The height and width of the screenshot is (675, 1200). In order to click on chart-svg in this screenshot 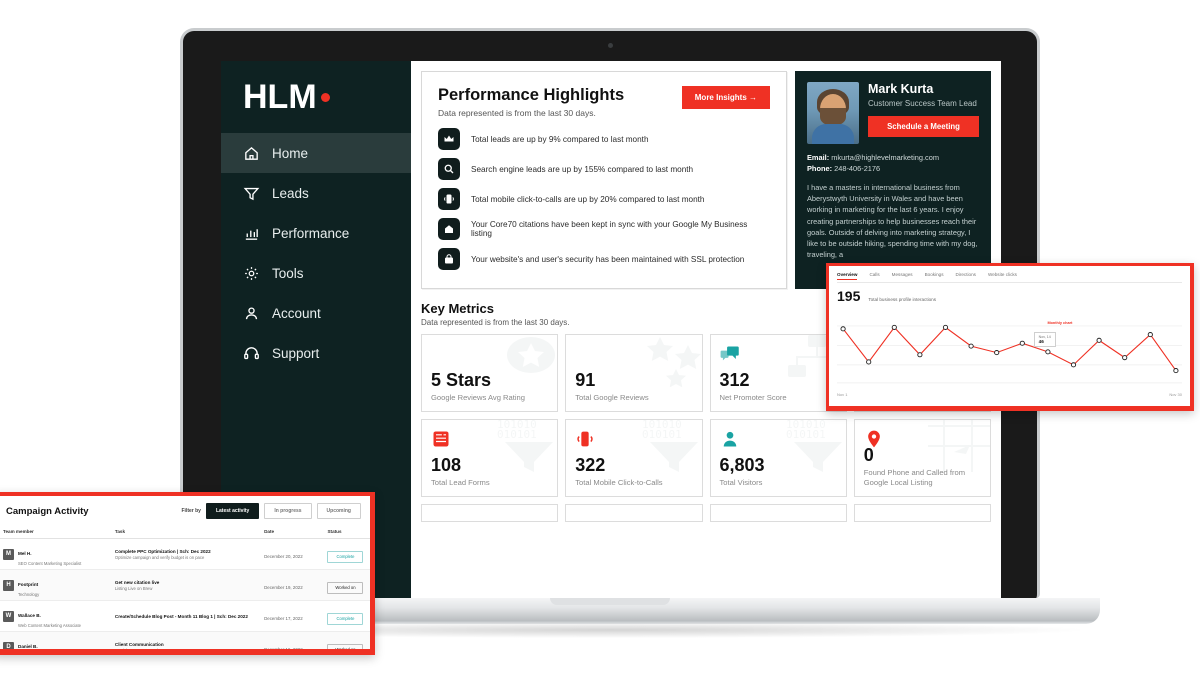, I will do `click(1009, 354)`.